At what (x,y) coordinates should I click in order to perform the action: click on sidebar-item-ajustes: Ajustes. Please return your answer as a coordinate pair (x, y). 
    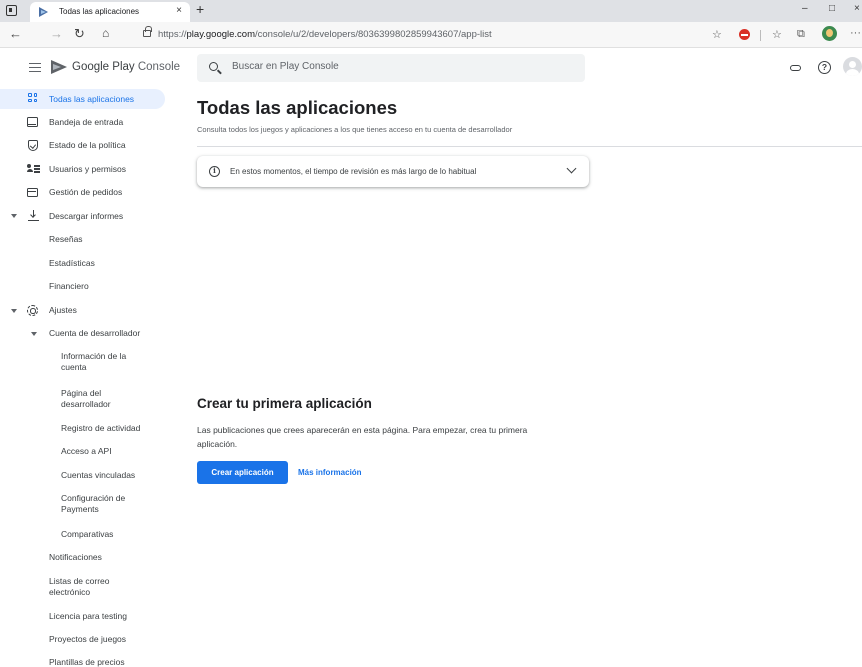
    Looking at the image, I should click on (63, 310).